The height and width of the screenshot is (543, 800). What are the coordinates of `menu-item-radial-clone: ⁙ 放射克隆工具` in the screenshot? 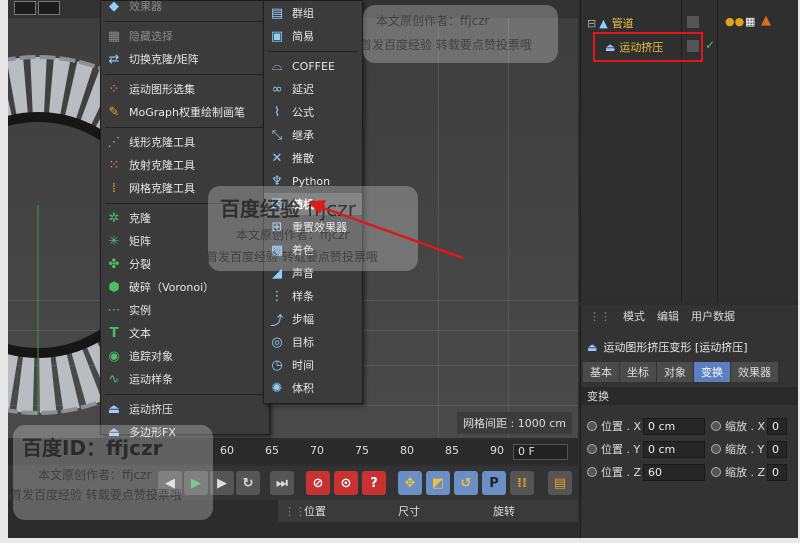 It's located at (185, 165).